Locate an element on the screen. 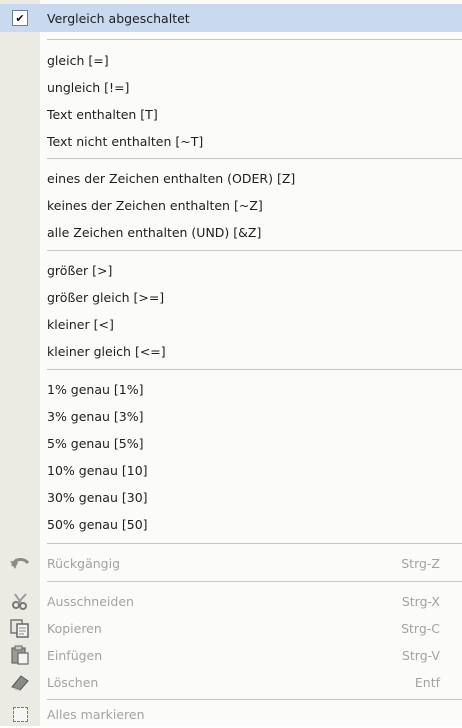 The width and height of the screenshot is (462, 728). menu-item-label: 50% genau [50] is located at coordinates (97, 524).